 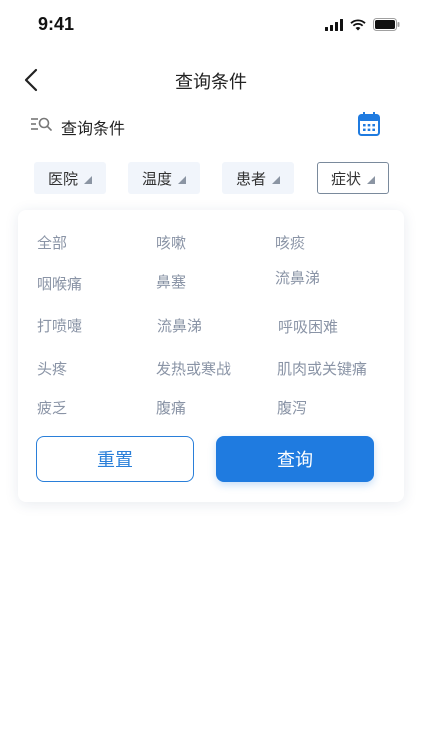 I want to click on battery-icon, so click(x=386, y=24).